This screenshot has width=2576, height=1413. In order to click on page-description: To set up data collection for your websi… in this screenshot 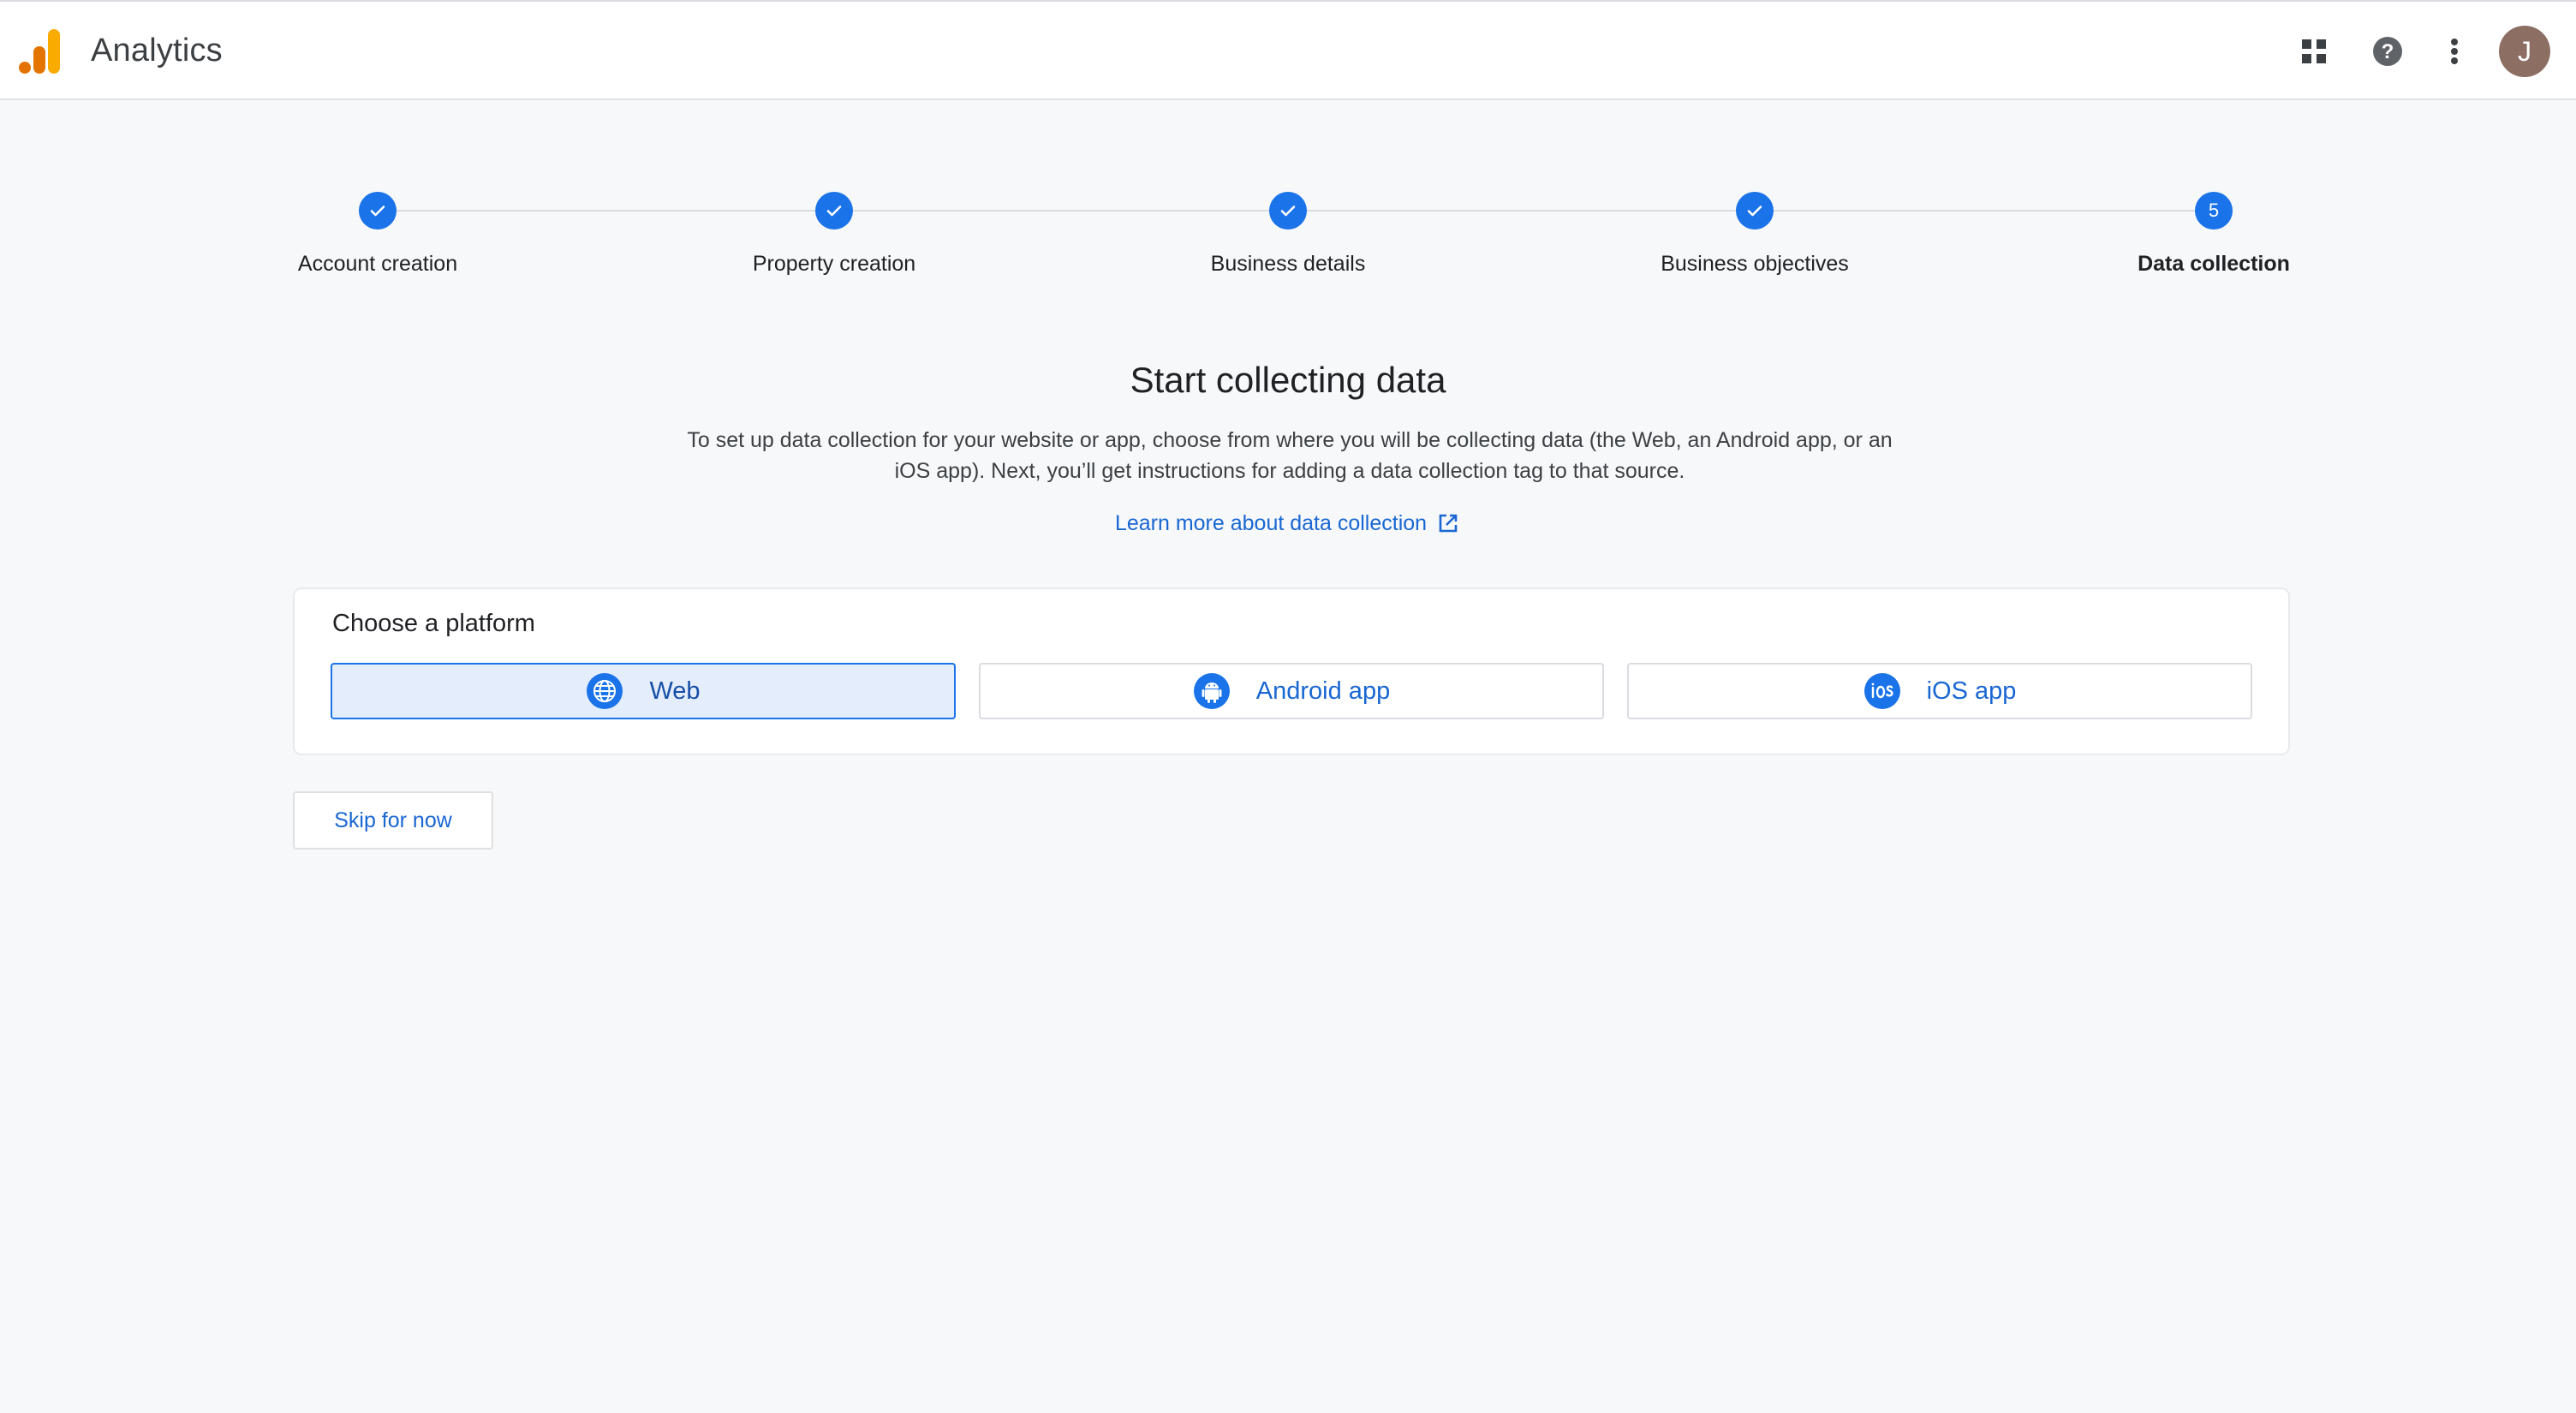, I will do `click(1290, 455)`.